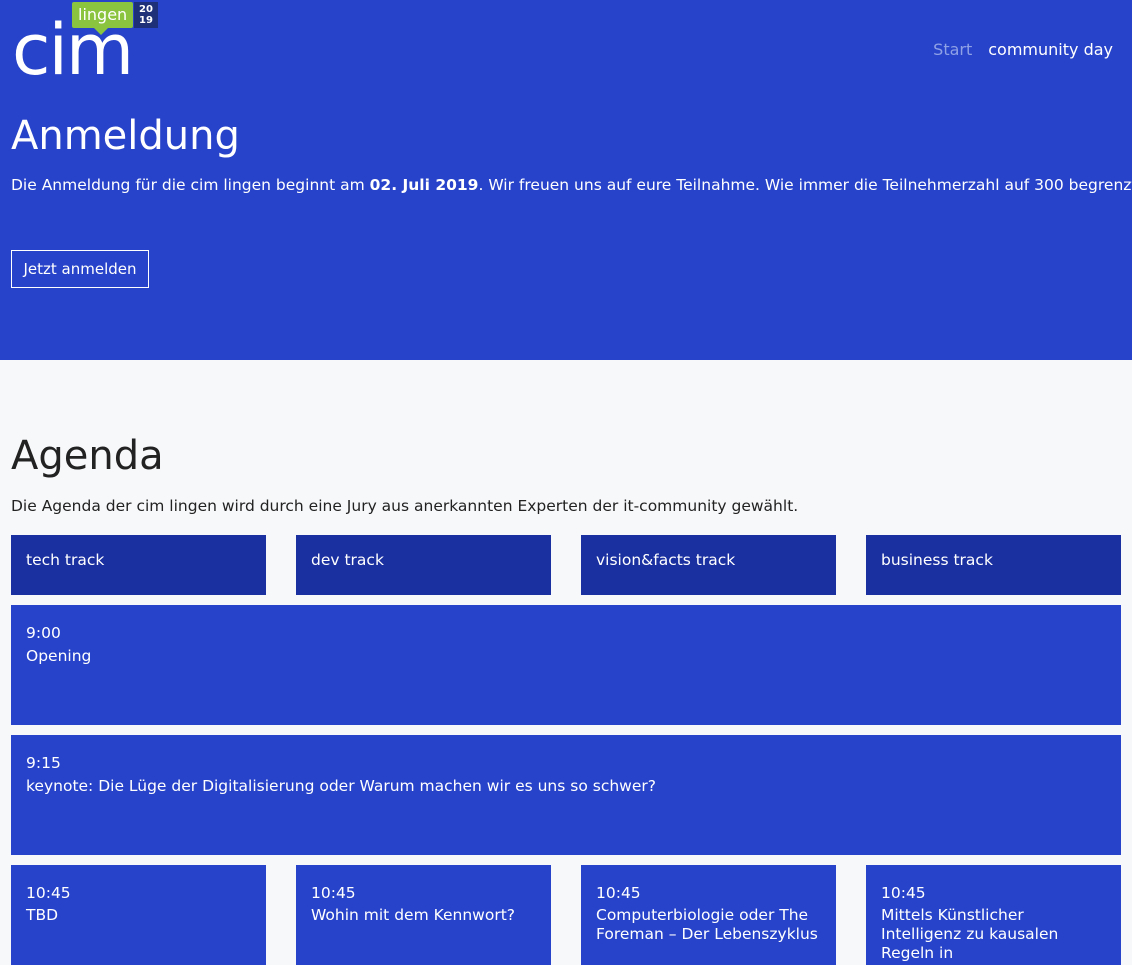  Describe the element at coordinates (59, 656) in the screenshot. I see `slot-title: Opening` at that location.